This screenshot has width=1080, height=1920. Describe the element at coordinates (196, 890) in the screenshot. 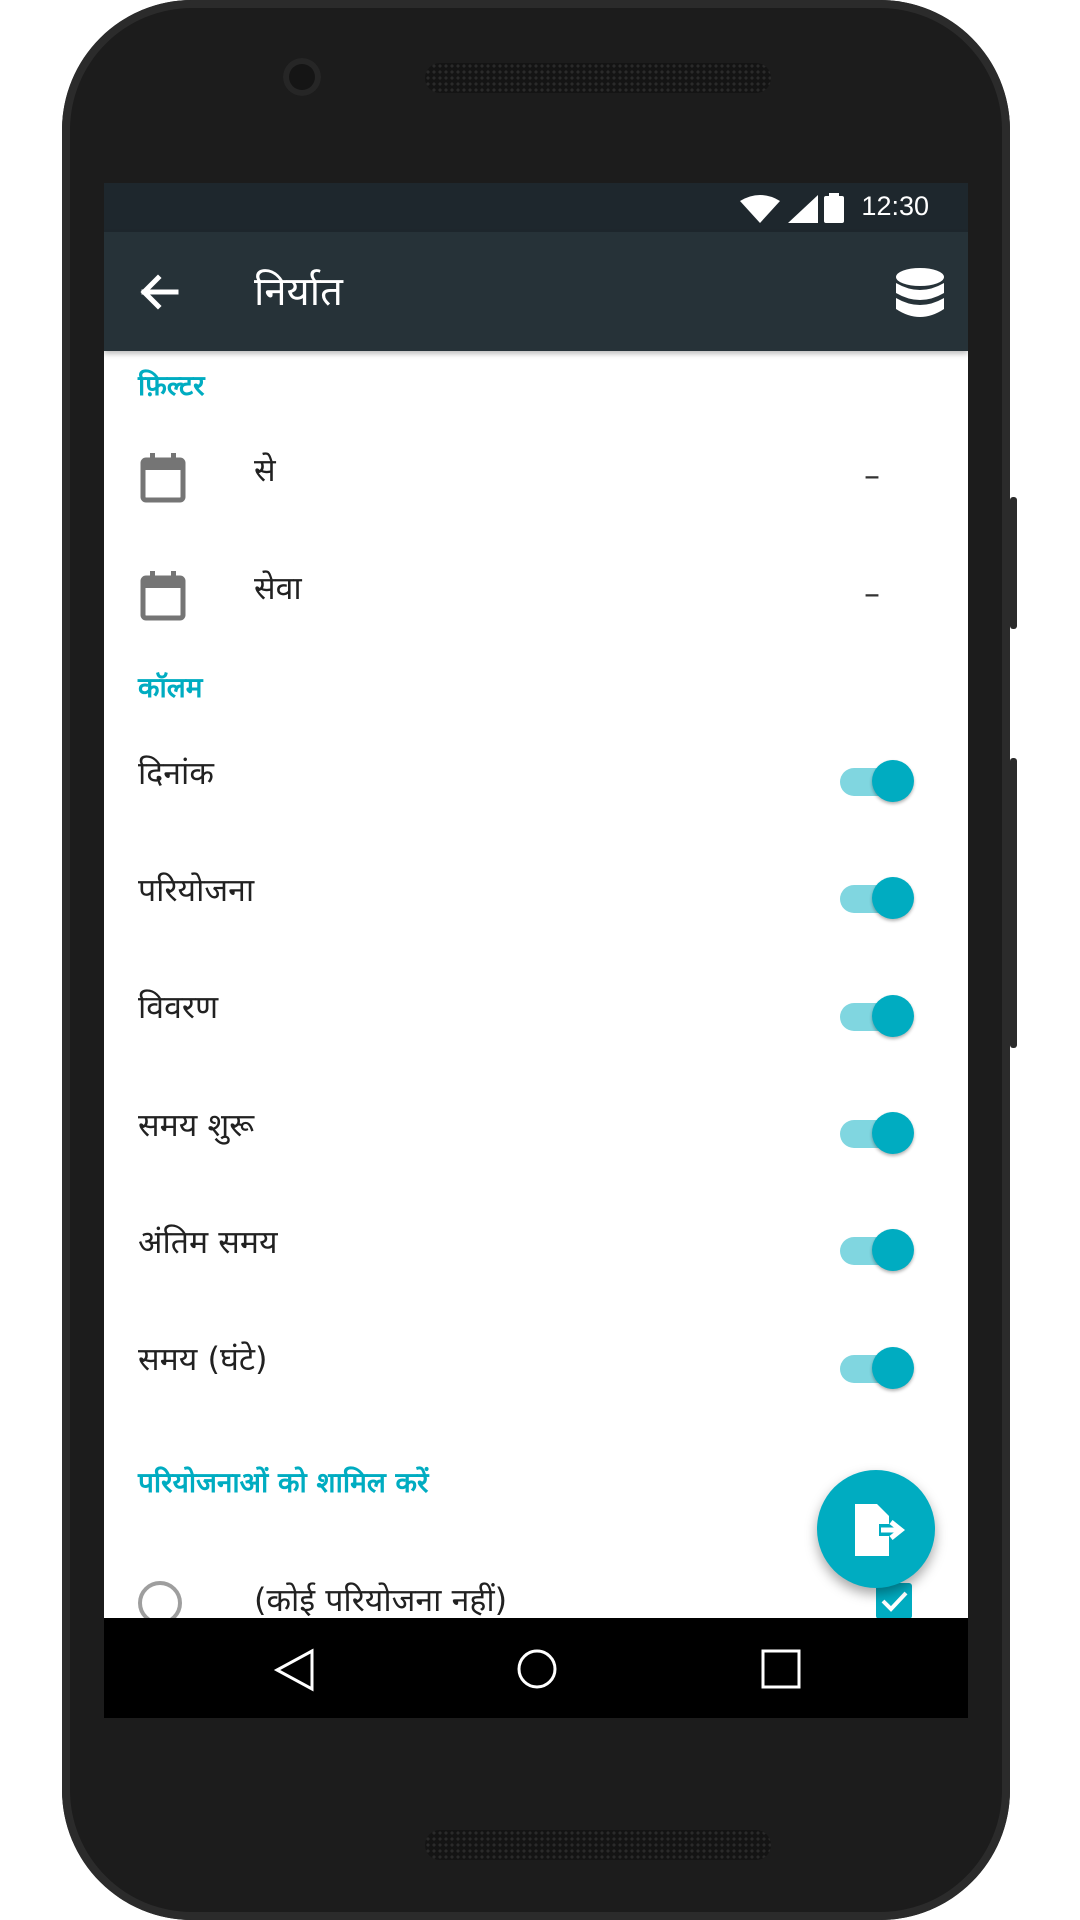

I see `column-label: परियोजना` at that location.